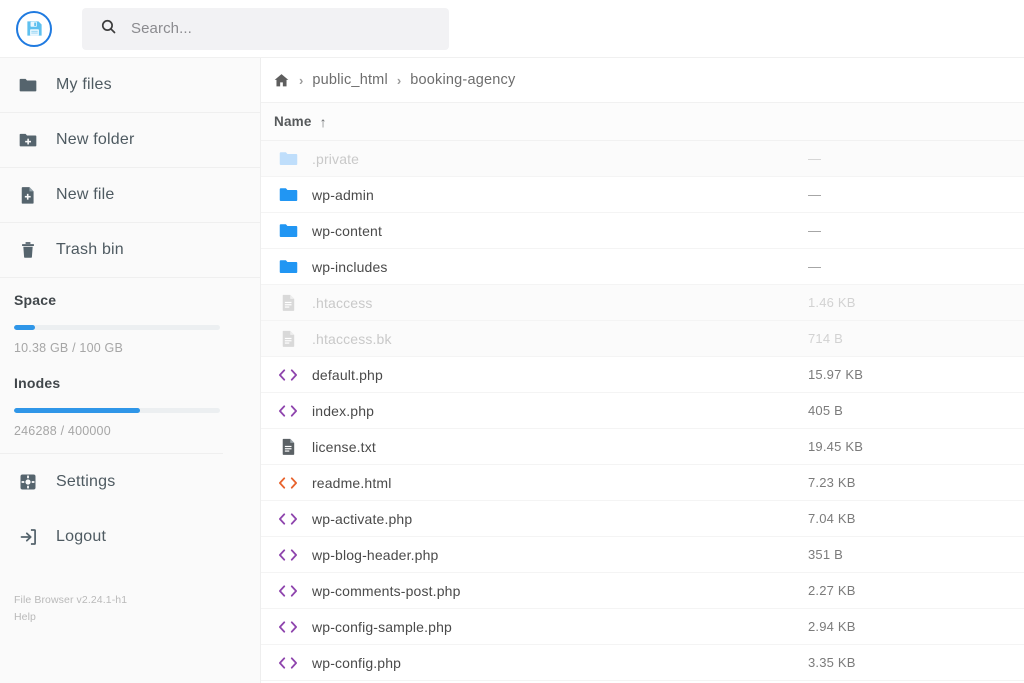 The height and width of the screenshot is (683, 1024). I want to click on top-bar, so click(512, 29).